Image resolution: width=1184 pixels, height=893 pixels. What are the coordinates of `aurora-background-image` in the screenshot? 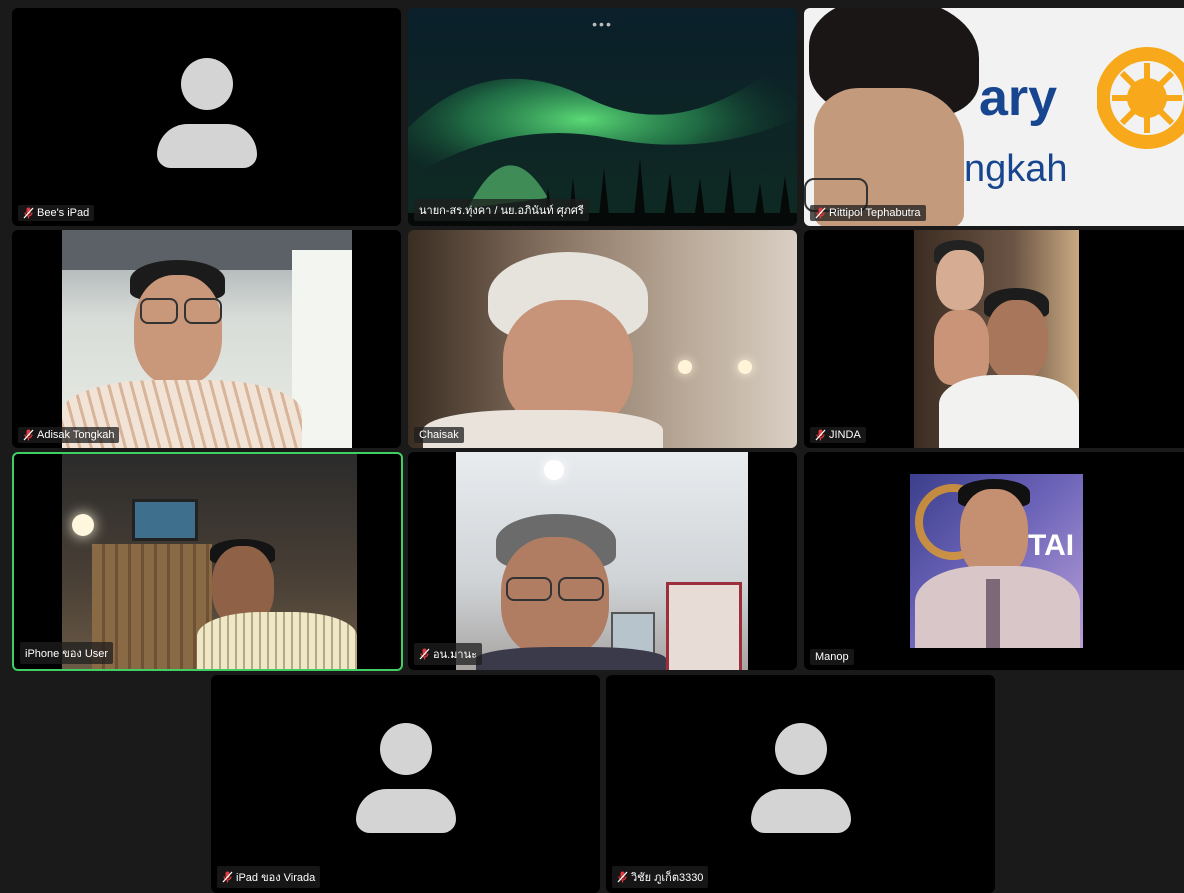 It's located at (602, 117).